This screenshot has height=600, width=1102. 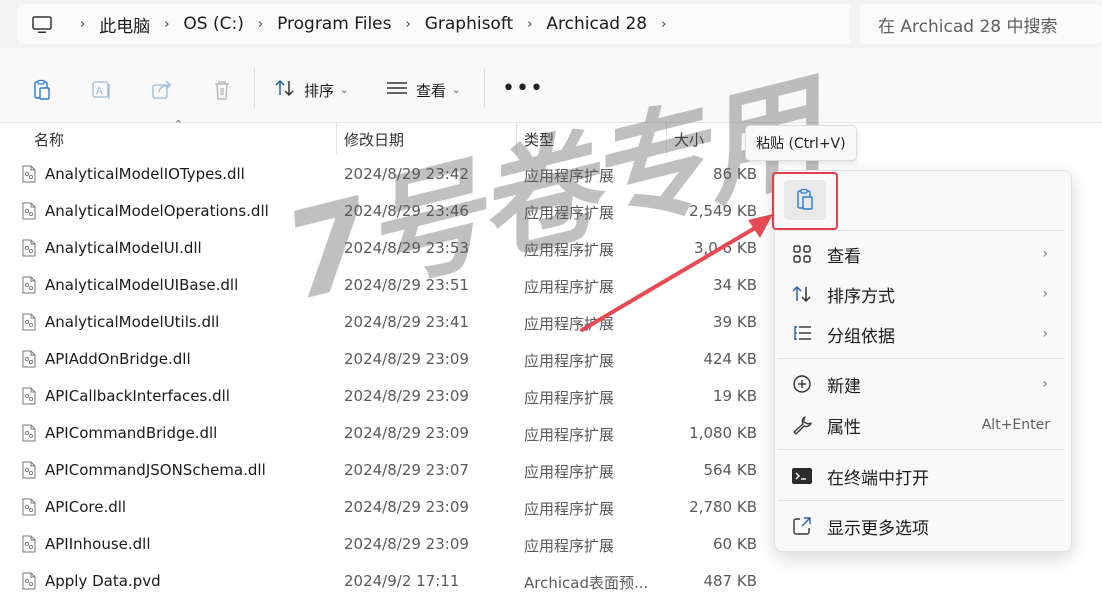 I want to click on group-by-icon, so click(x=802, y=334).